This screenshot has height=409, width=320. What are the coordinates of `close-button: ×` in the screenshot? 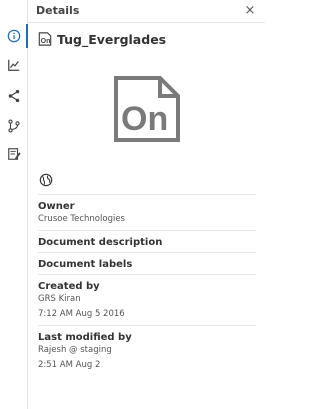 It's located at (250, 10).